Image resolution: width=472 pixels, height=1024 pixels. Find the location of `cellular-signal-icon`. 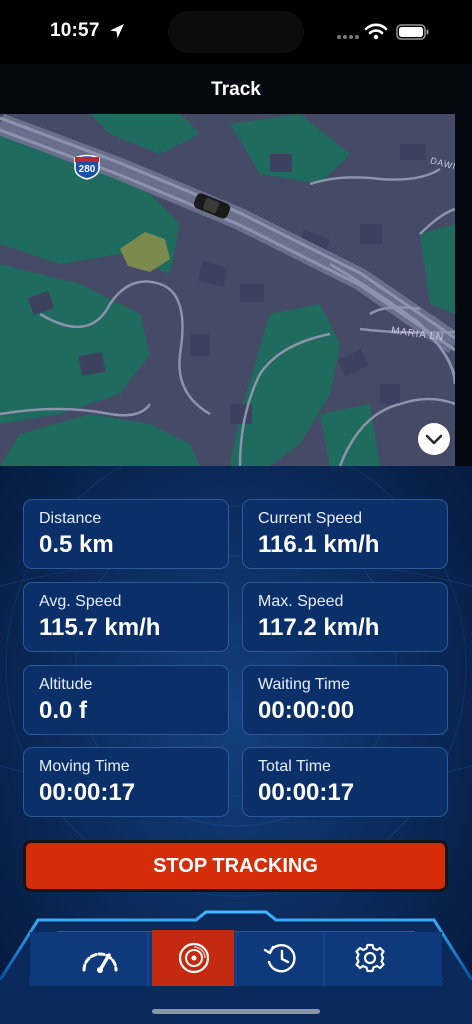

cellular-signal-icon is located at coordinates (348, 37).